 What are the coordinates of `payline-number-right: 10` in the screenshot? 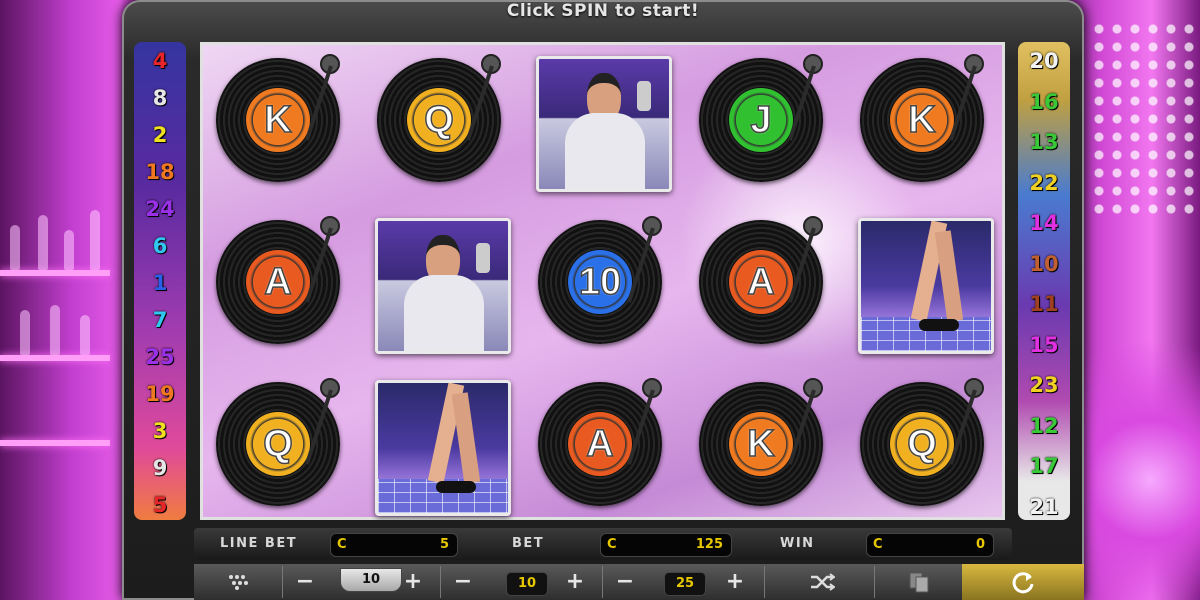 It's located at (1044, 264).